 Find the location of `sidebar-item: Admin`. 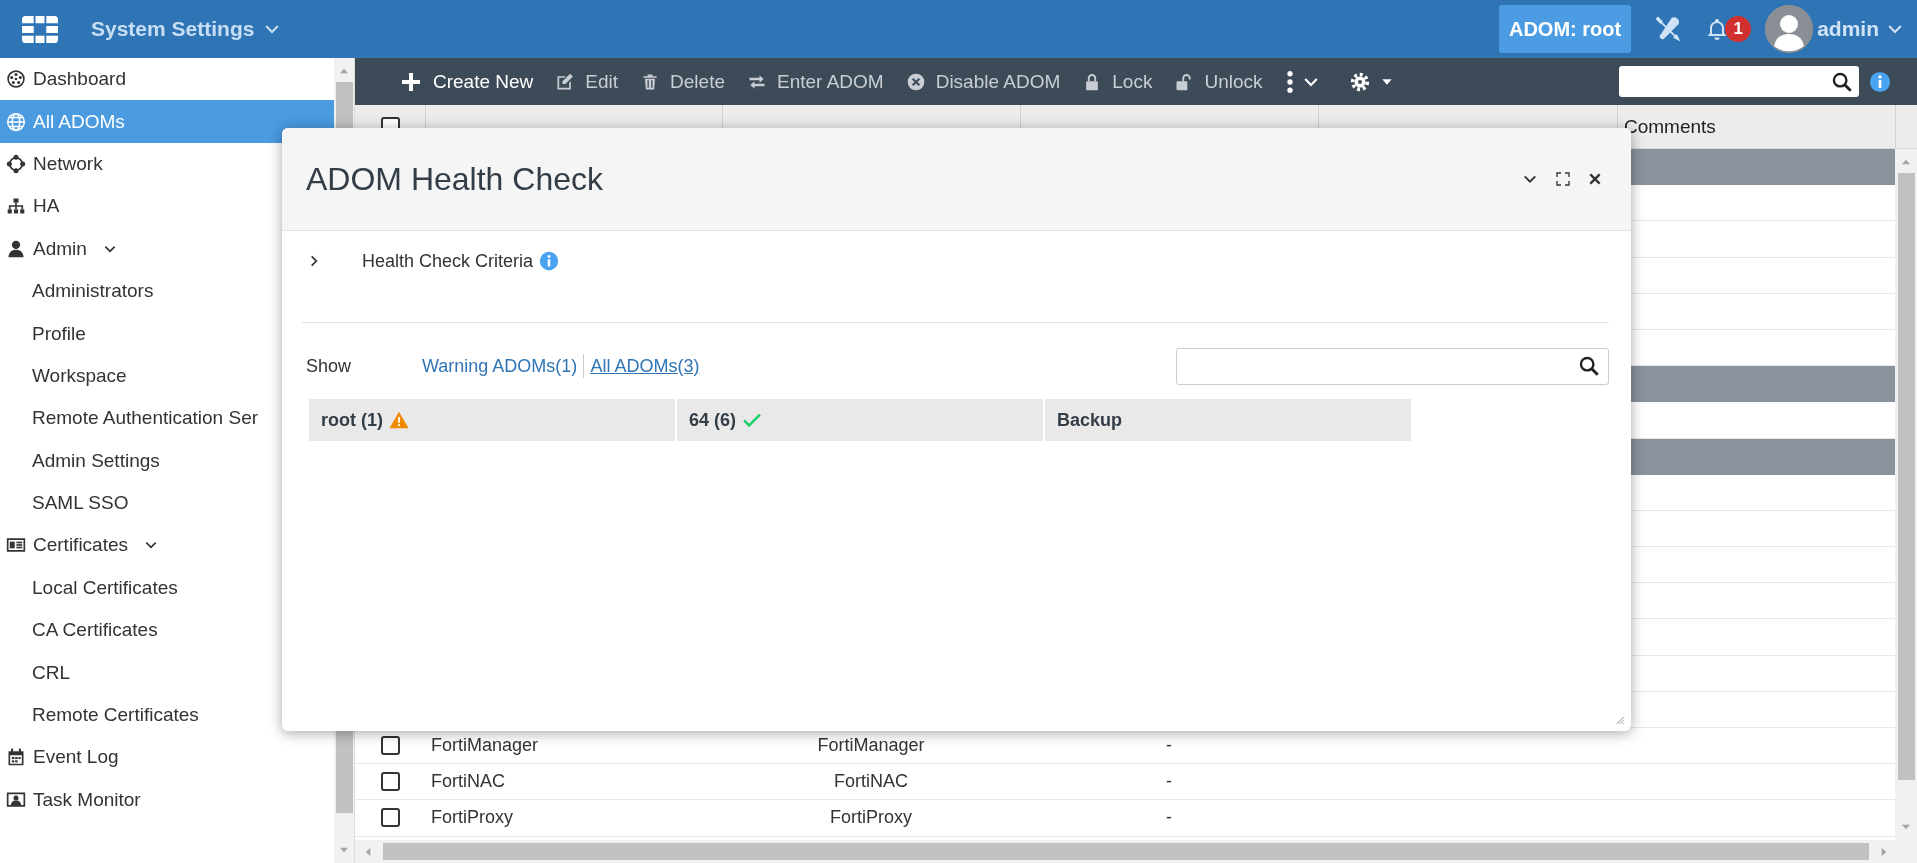

sidebar-item: Admin is located at coordinates (167, 248).